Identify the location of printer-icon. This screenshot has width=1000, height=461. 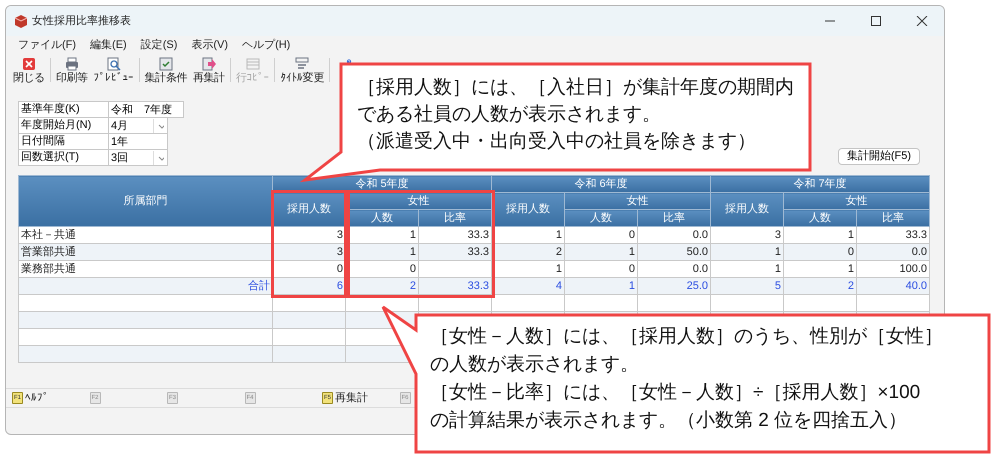
(71, 63).